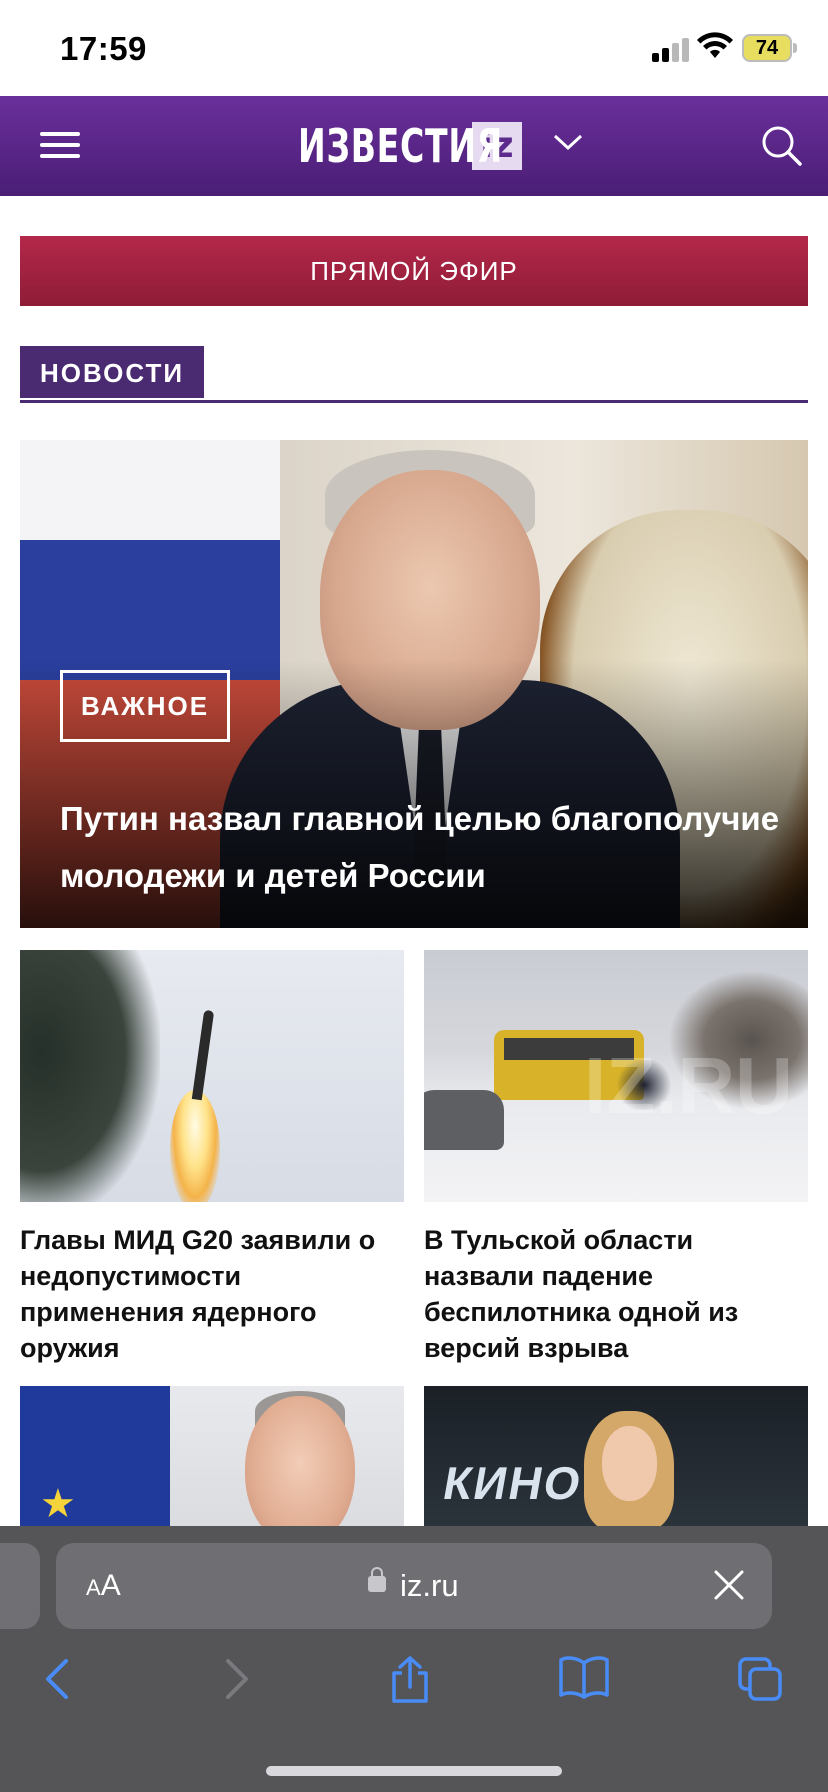 This screenshot has height=1792, width=828. I want to click on lock-icon, so click(377, 1579).